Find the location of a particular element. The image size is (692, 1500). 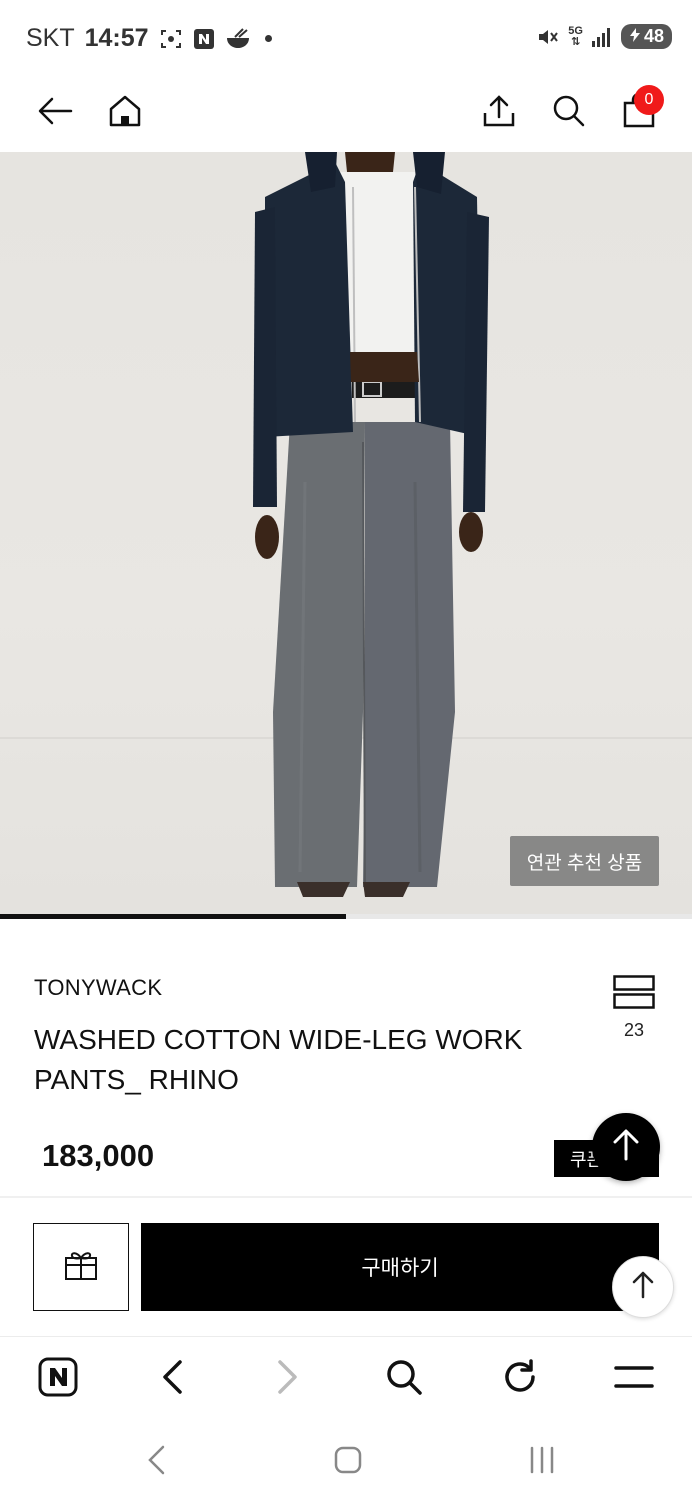

product-price: 183,000 is located at coordinates (98, 1155).